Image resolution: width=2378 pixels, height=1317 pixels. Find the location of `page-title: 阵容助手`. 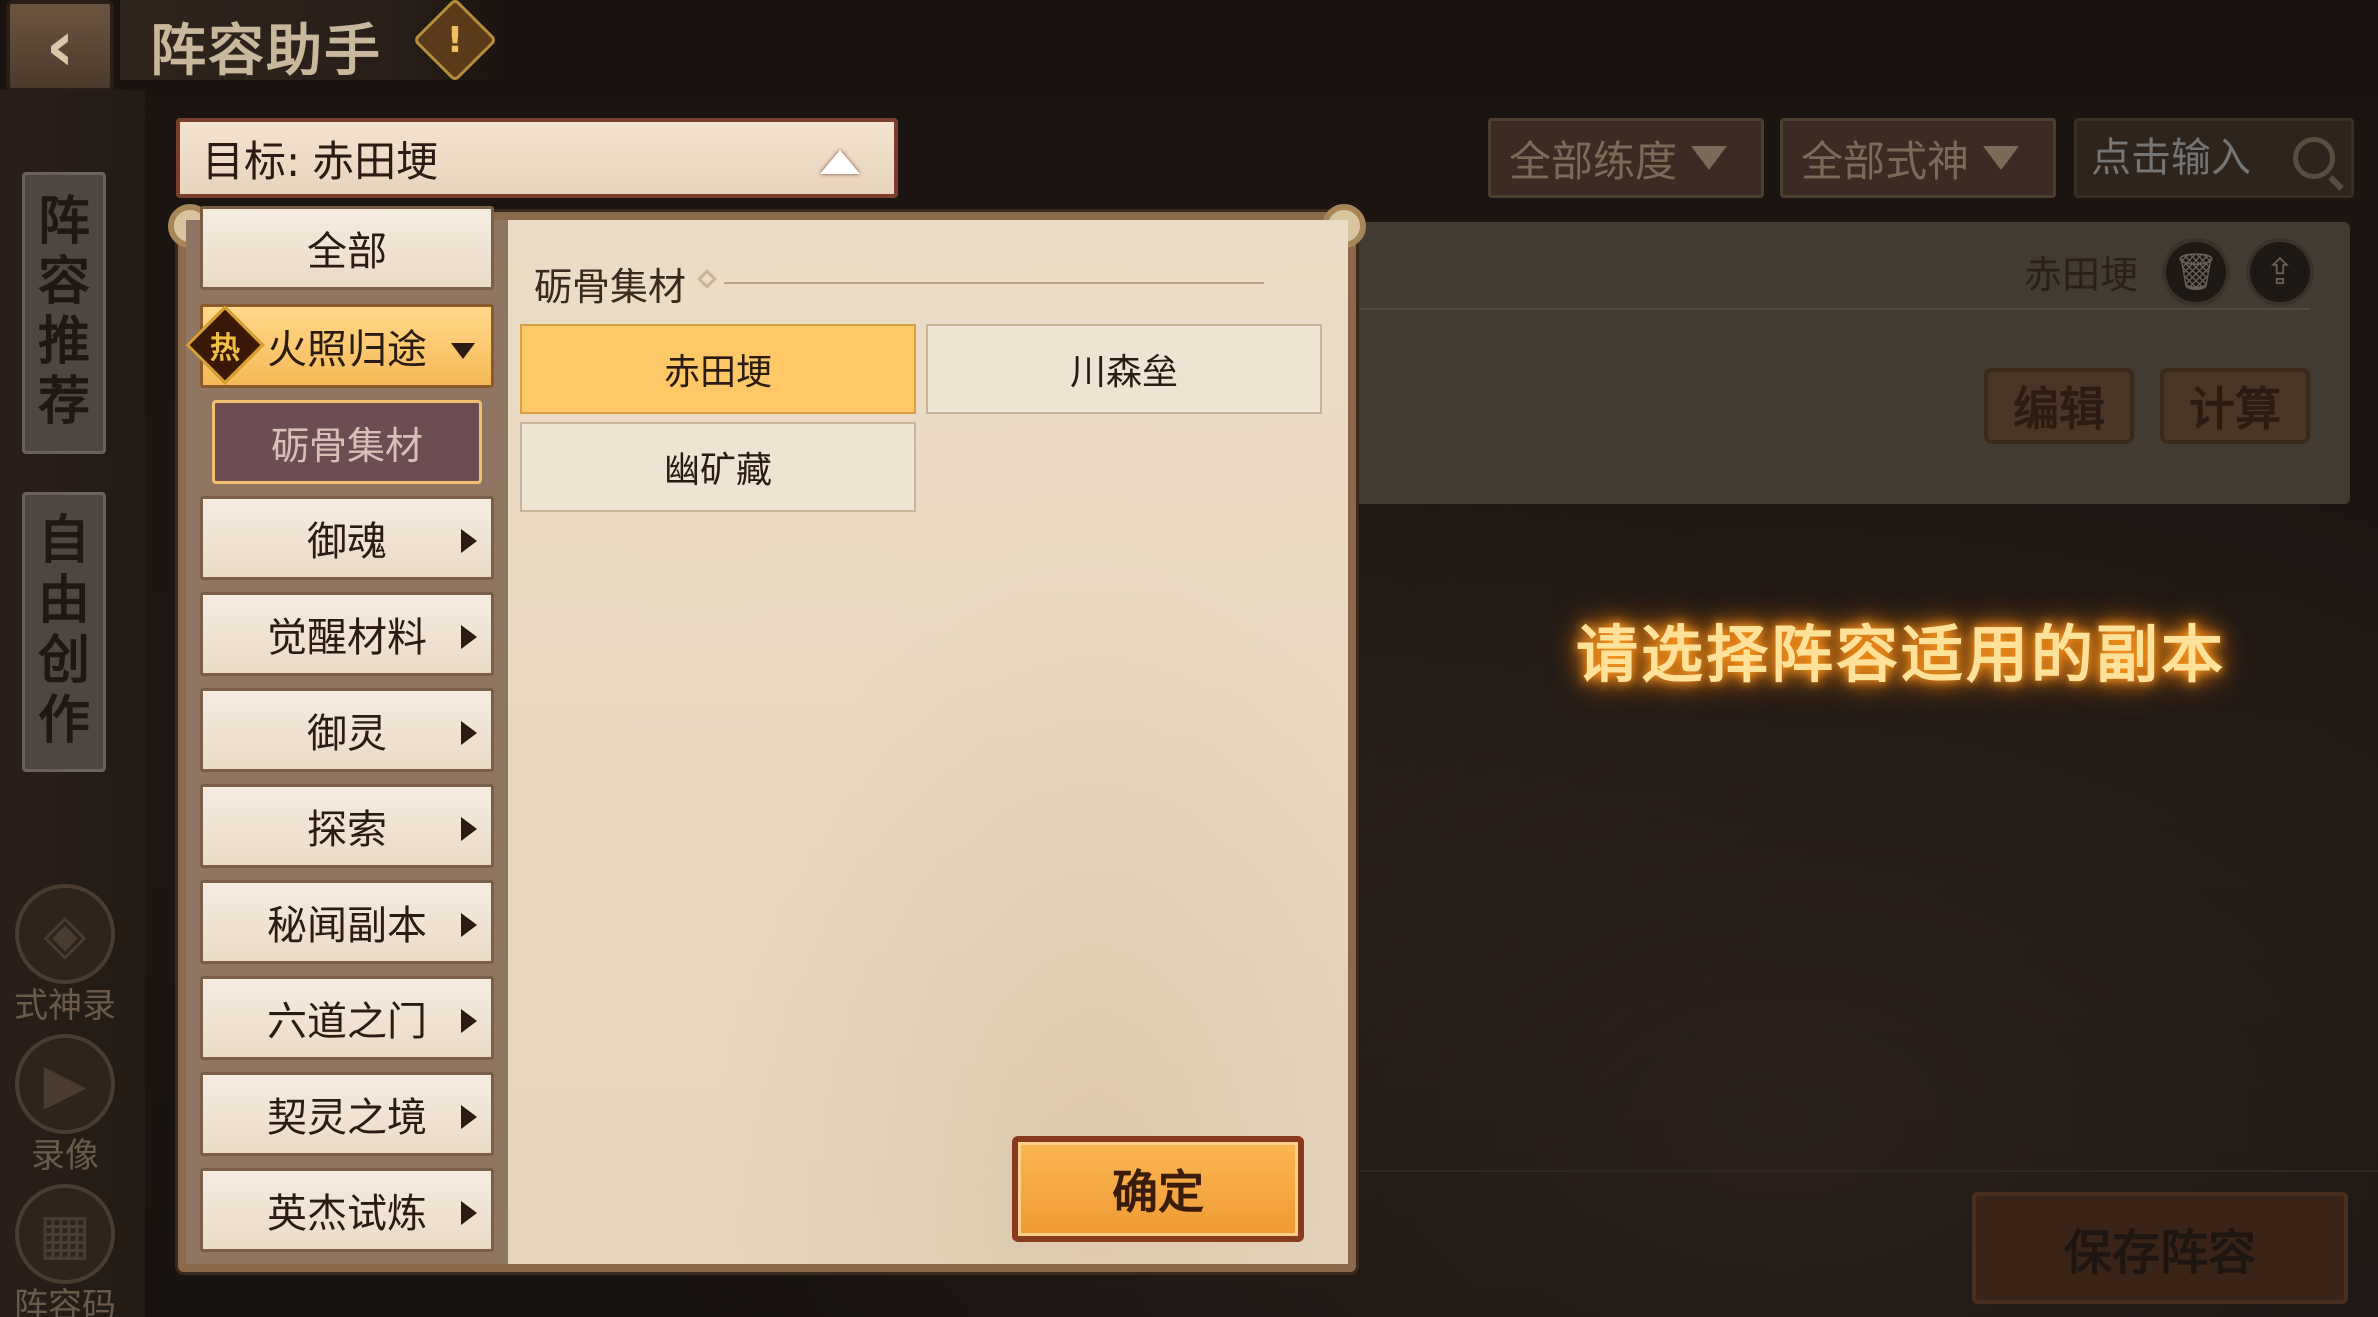

page-title: 阵容助手 is located at coordinates (266, 51).